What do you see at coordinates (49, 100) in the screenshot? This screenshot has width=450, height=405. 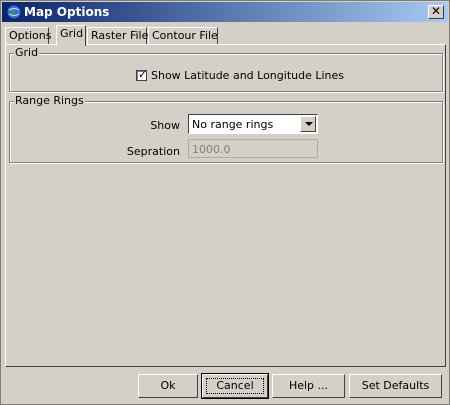 I see `range-rings-group-title: Range Rings` at bounding box center [49, 100].